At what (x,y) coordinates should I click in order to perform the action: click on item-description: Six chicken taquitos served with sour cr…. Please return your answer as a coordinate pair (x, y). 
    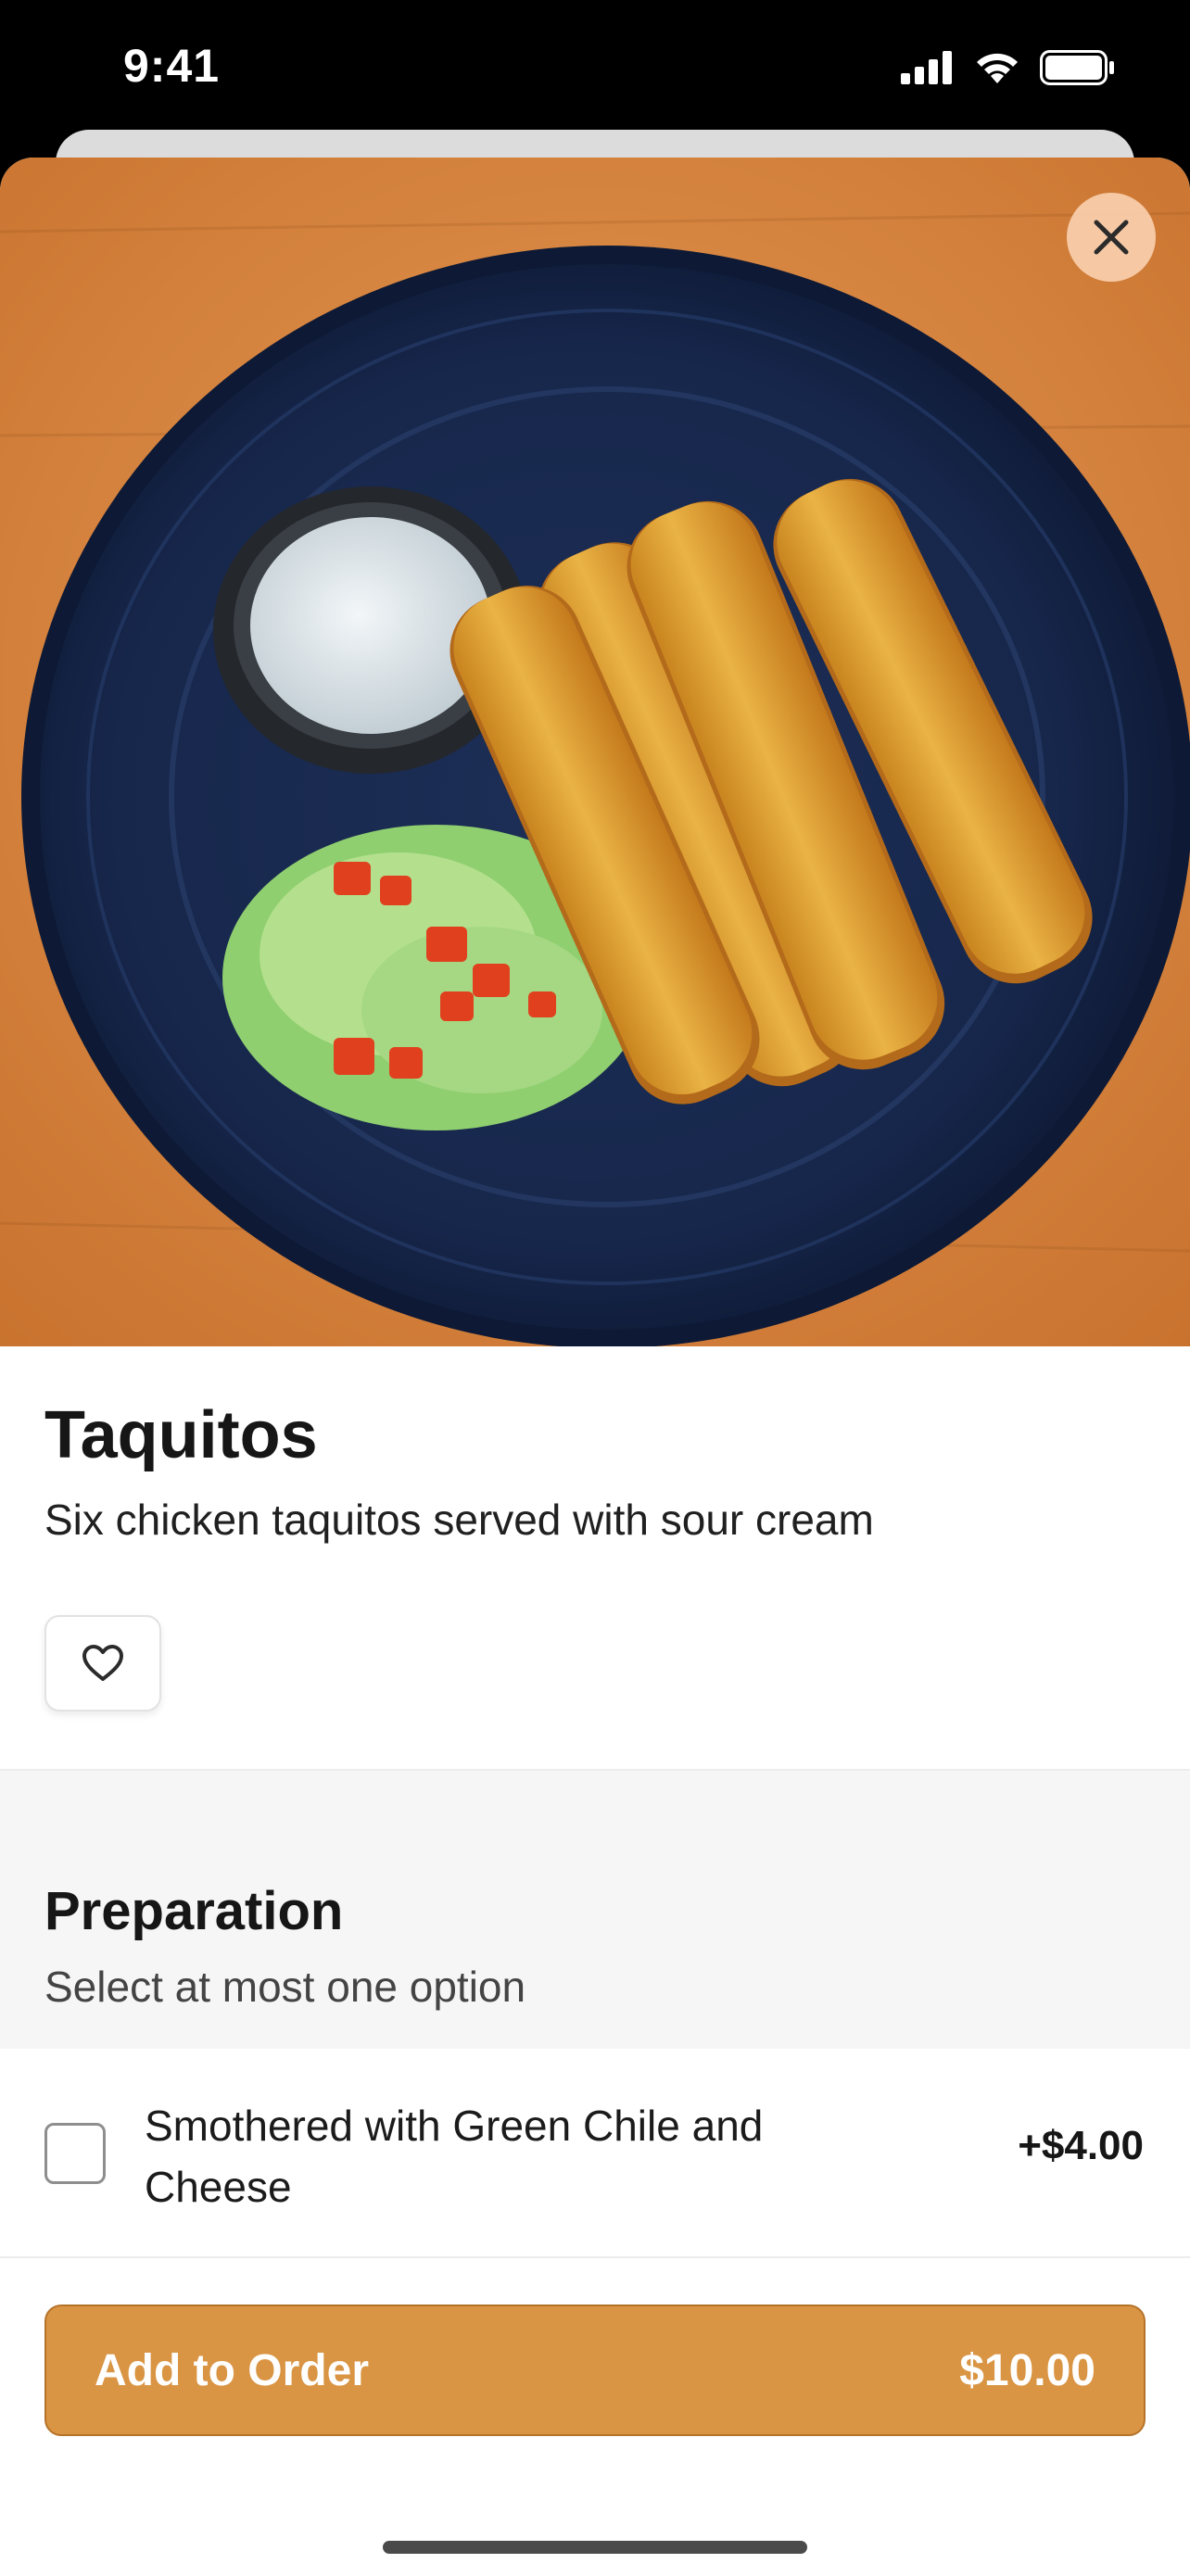
    Looking at the image, I should click on (459, 1520).